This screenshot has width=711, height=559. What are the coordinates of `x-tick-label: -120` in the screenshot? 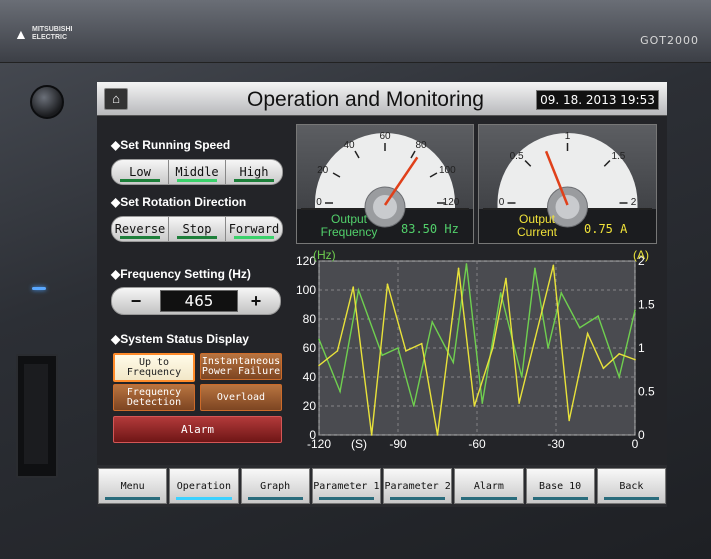 It's located at (319, 444).